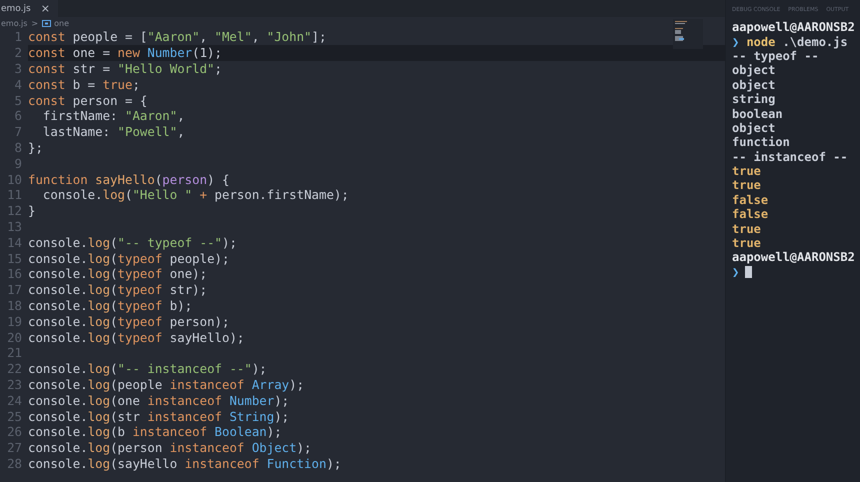  What do you see at coordinates (748, 272) in the screenshot?
I see `text-cursor` at bounding box center [748, 272].